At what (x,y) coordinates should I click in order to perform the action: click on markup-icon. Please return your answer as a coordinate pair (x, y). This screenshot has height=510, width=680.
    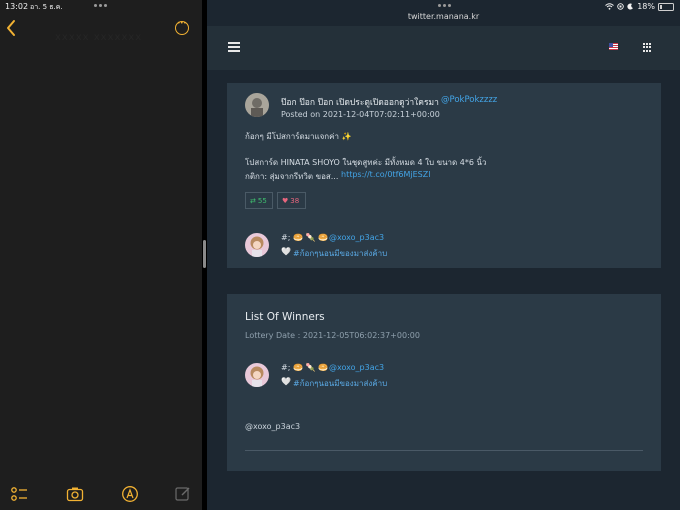
    Looking at the image, I should click on (130, 494).